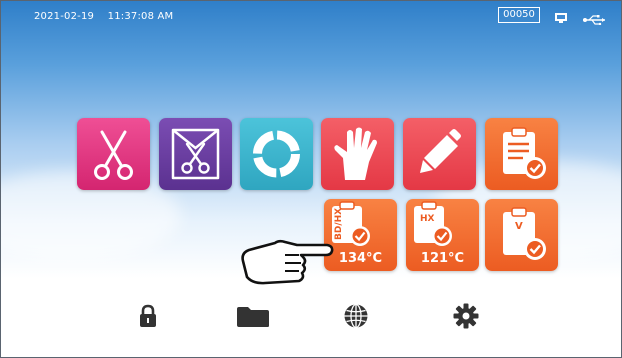  Describe the element at coordinates (440, 151) in the screenshot. I see `pencil-icon` at that location.